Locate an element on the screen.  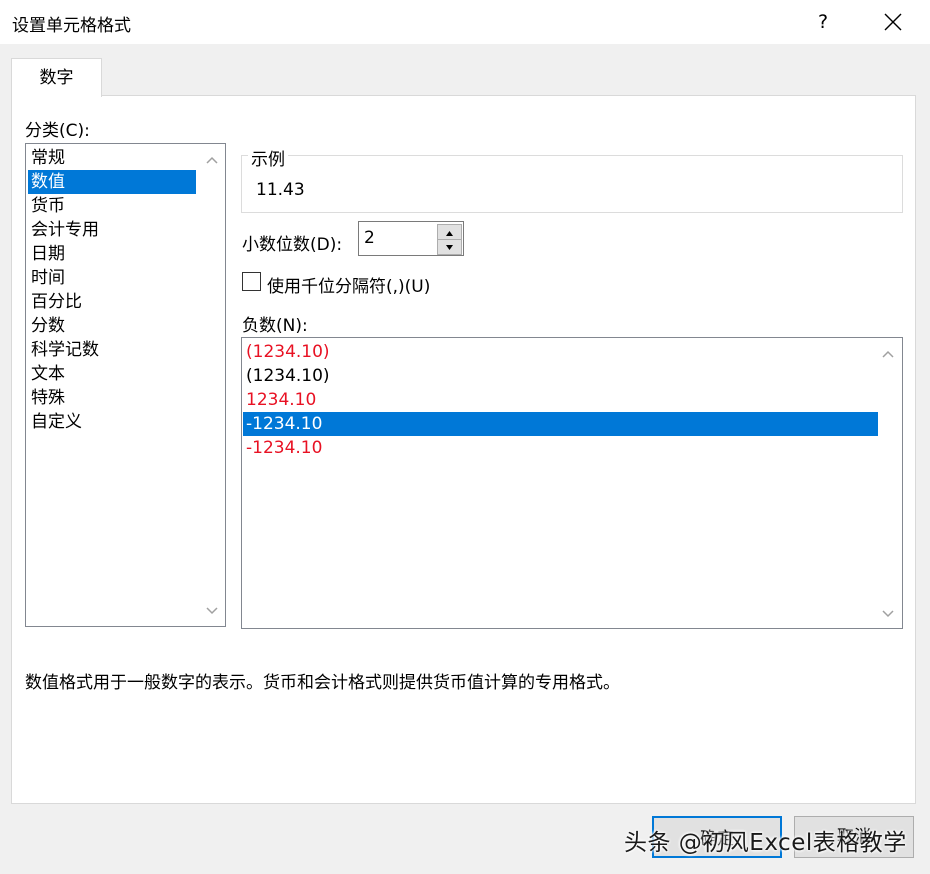
help-button: ? is located at coordinates (823, 22).